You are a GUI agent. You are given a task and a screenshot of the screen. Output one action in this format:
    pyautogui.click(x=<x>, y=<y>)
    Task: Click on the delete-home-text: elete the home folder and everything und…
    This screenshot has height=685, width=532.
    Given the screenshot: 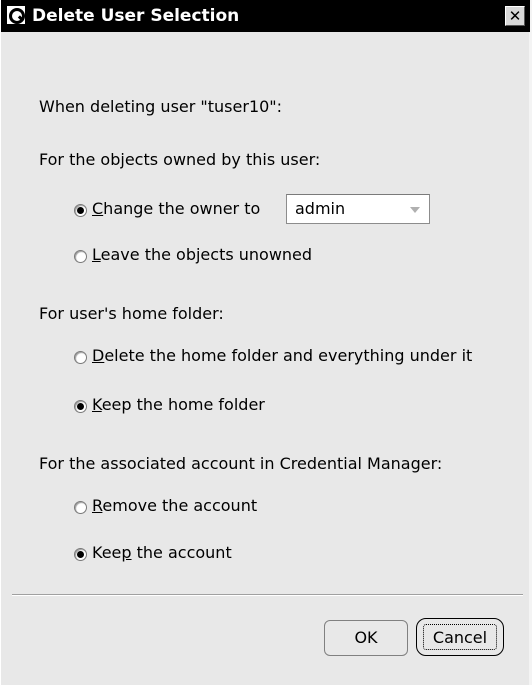 What is the action you would take?
    pyautogui.click(x=288, y=355)
    